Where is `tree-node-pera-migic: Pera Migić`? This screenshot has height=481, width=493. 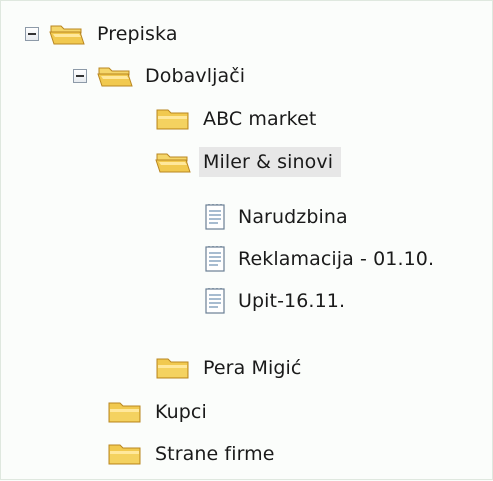
tree-node-pera-migic: Pera Migić is located at coordinates (230, 368).